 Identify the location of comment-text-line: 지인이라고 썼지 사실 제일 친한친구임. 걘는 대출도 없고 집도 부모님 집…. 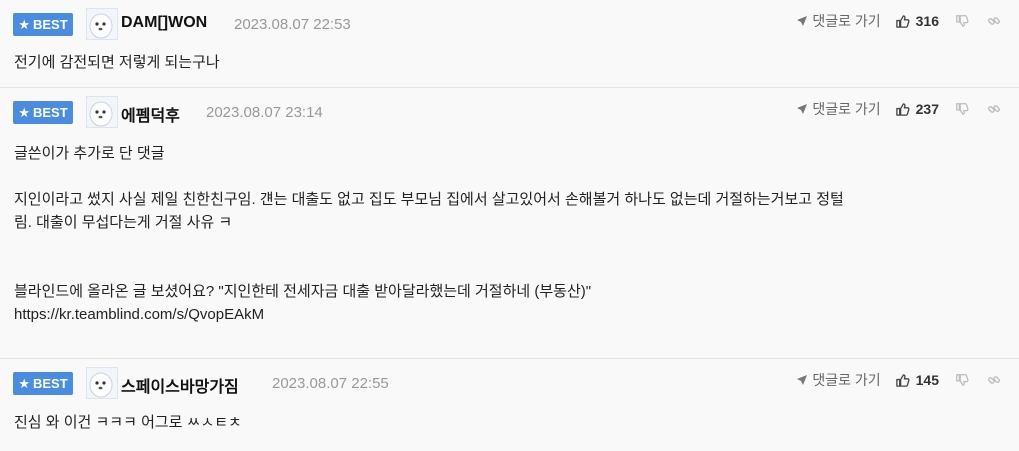
(429, 199).